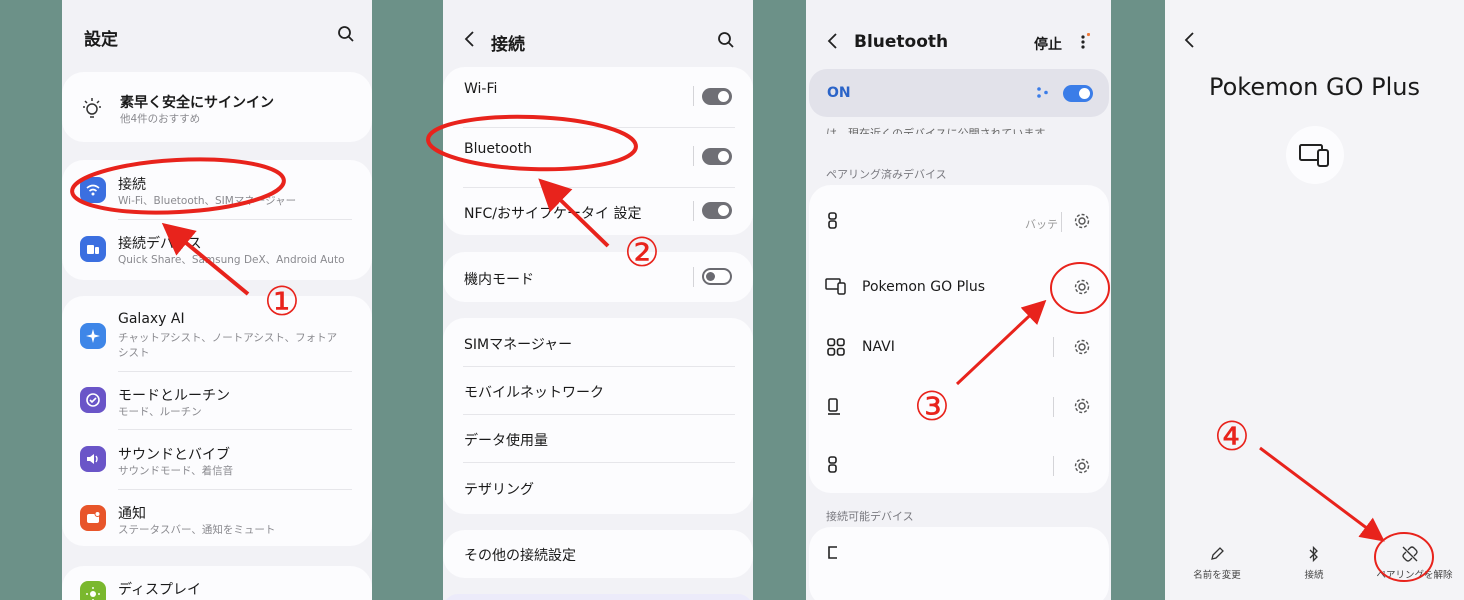  I want to click on pencil-icon, so click(1217, 553).